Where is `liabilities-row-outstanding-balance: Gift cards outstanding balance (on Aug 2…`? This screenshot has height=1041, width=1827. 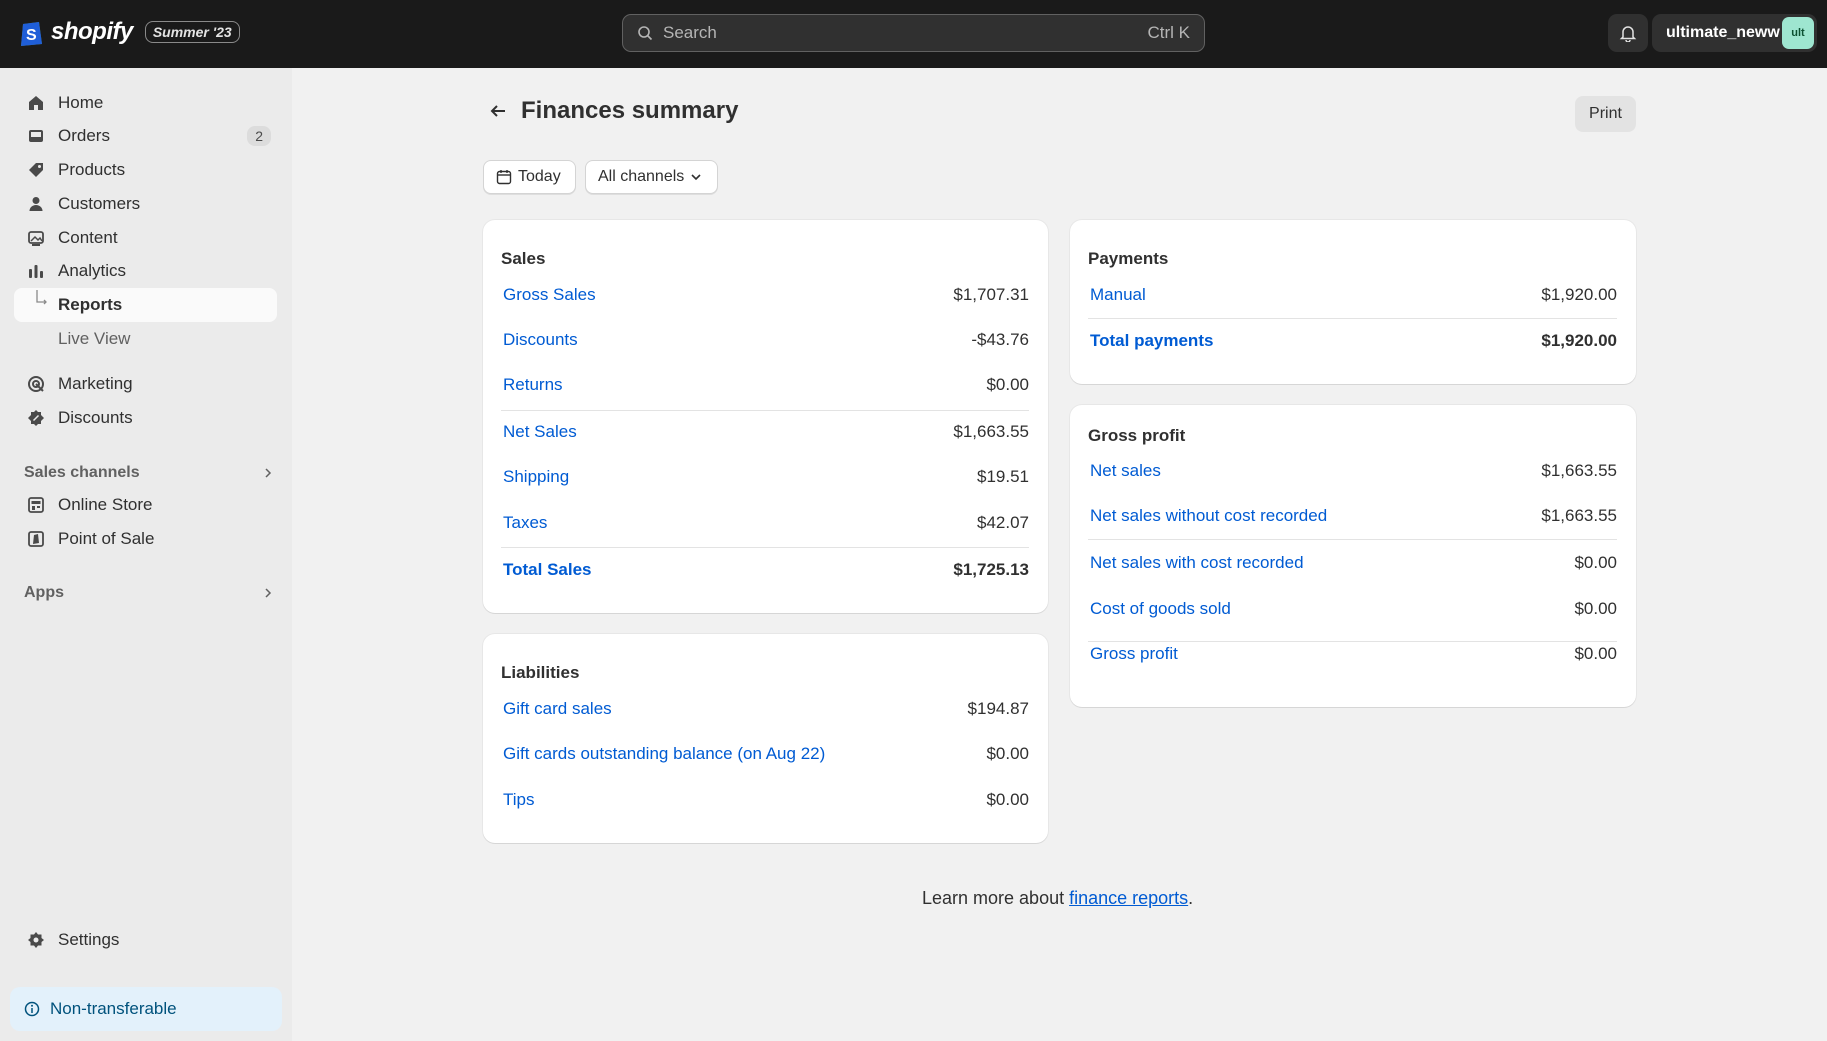
liabilities-row-outstanding-balance: Gift cards outstanding balance (on Aug 2… is located at coordinates (765, 754).